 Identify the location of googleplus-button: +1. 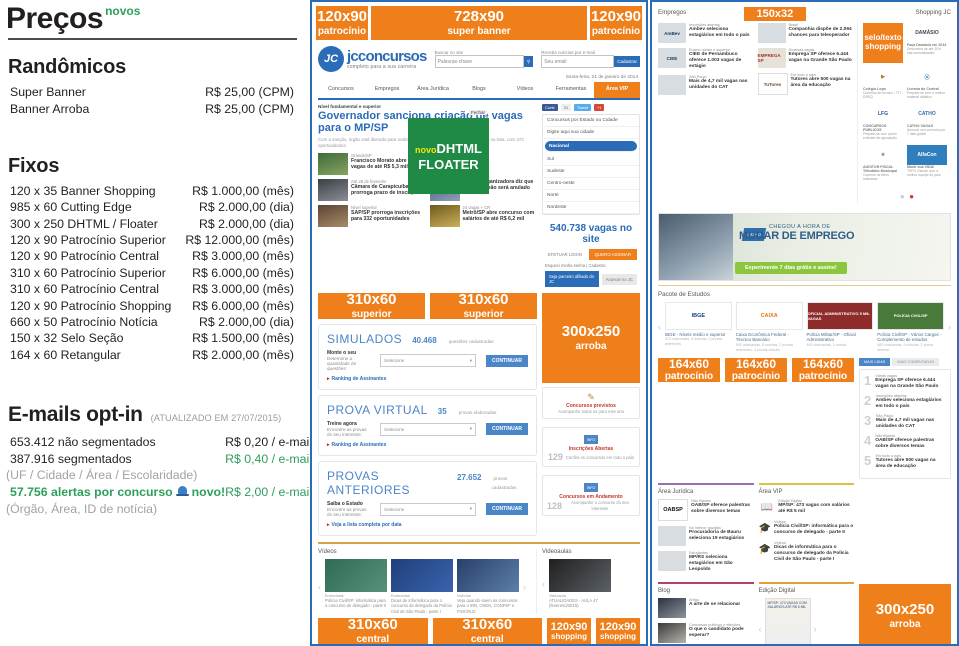
(599, 107).